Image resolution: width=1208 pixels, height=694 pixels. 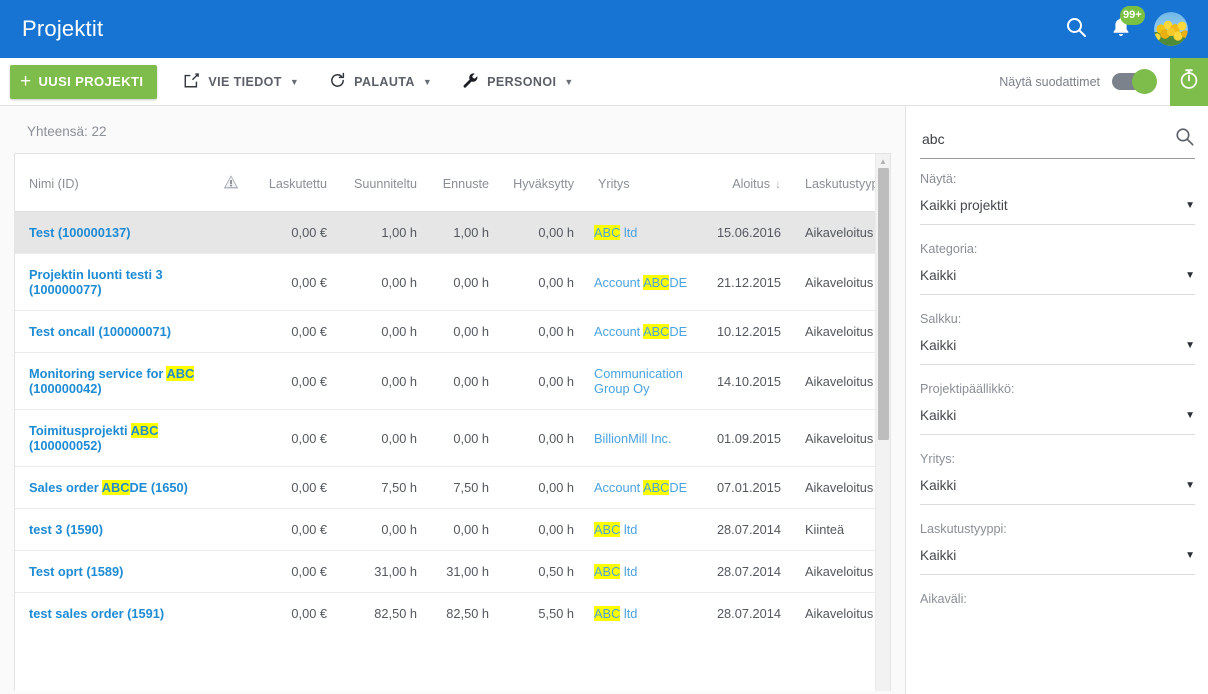 What do you see at coordinates (745, 282) in the screenshot?
I see `cell-start: 21.12.2015` at bounding box center [745, 282].